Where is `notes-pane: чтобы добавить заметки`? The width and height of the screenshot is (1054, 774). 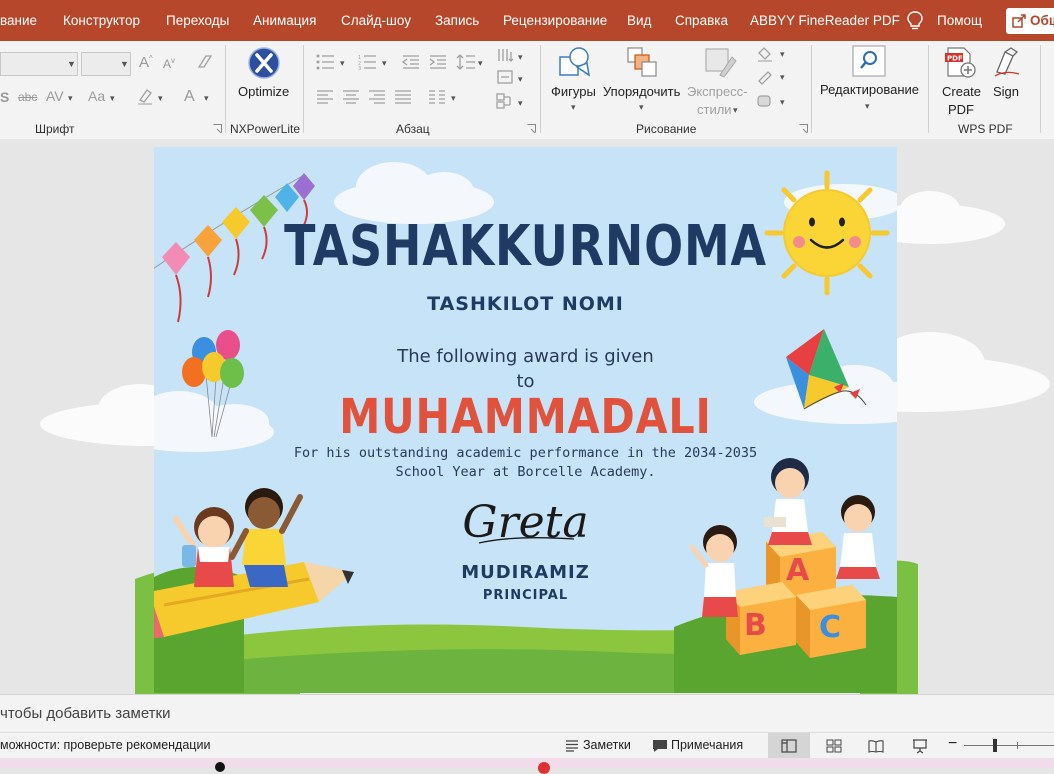 notes-pane: чтобы добавить заметки is located at coordinates (527, 713).